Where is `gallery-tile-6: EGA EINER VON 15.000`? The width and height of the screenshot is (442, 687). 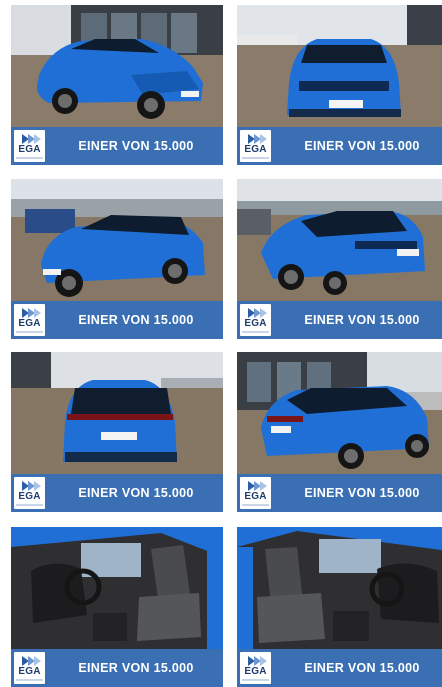 gallery-tile-6: EGA EINER VON 15.000 is located at coordinates (339, 432).